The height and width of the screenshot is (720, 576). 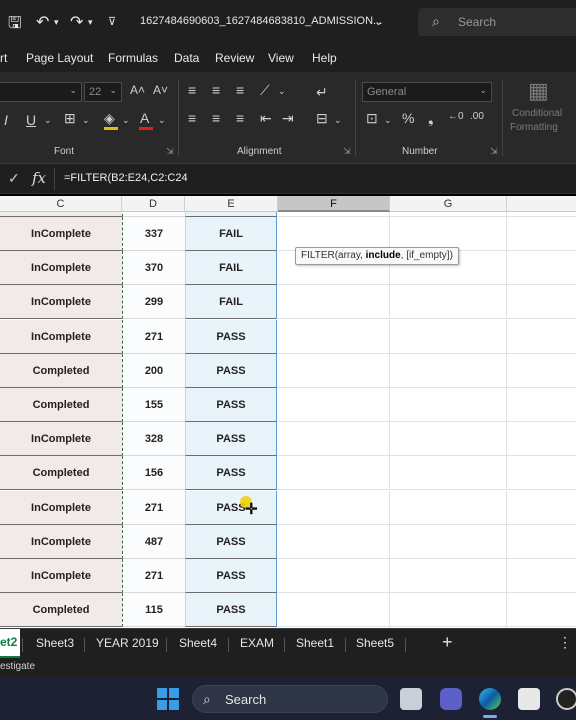 I want to click on fill-color-icon: ◈, so click(x=109, y=118).